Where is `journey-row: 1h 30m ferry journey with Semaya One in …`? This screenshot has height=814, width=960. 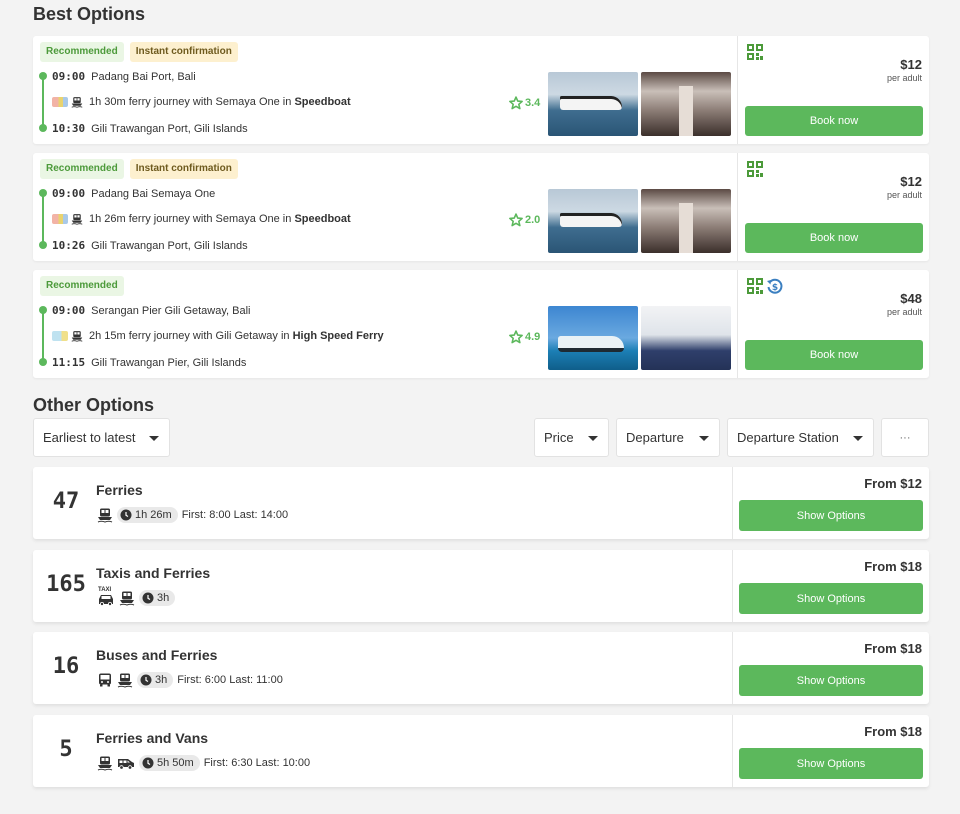
journey-row: 1h 30m ferry journey with Semaya One in … is located at coordinates (201, 102).